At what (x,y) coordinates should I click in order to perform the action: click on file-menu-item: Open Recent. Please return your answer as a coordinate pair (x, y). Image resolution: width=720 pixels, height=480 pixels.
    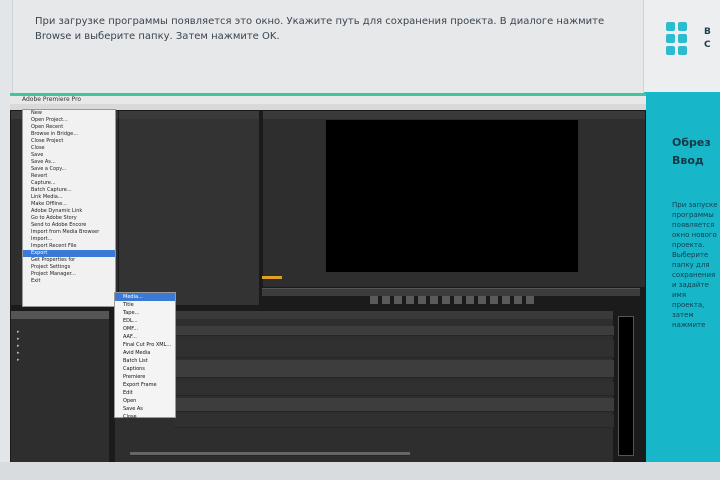
    Looking at the image, I should click on (69, 127).